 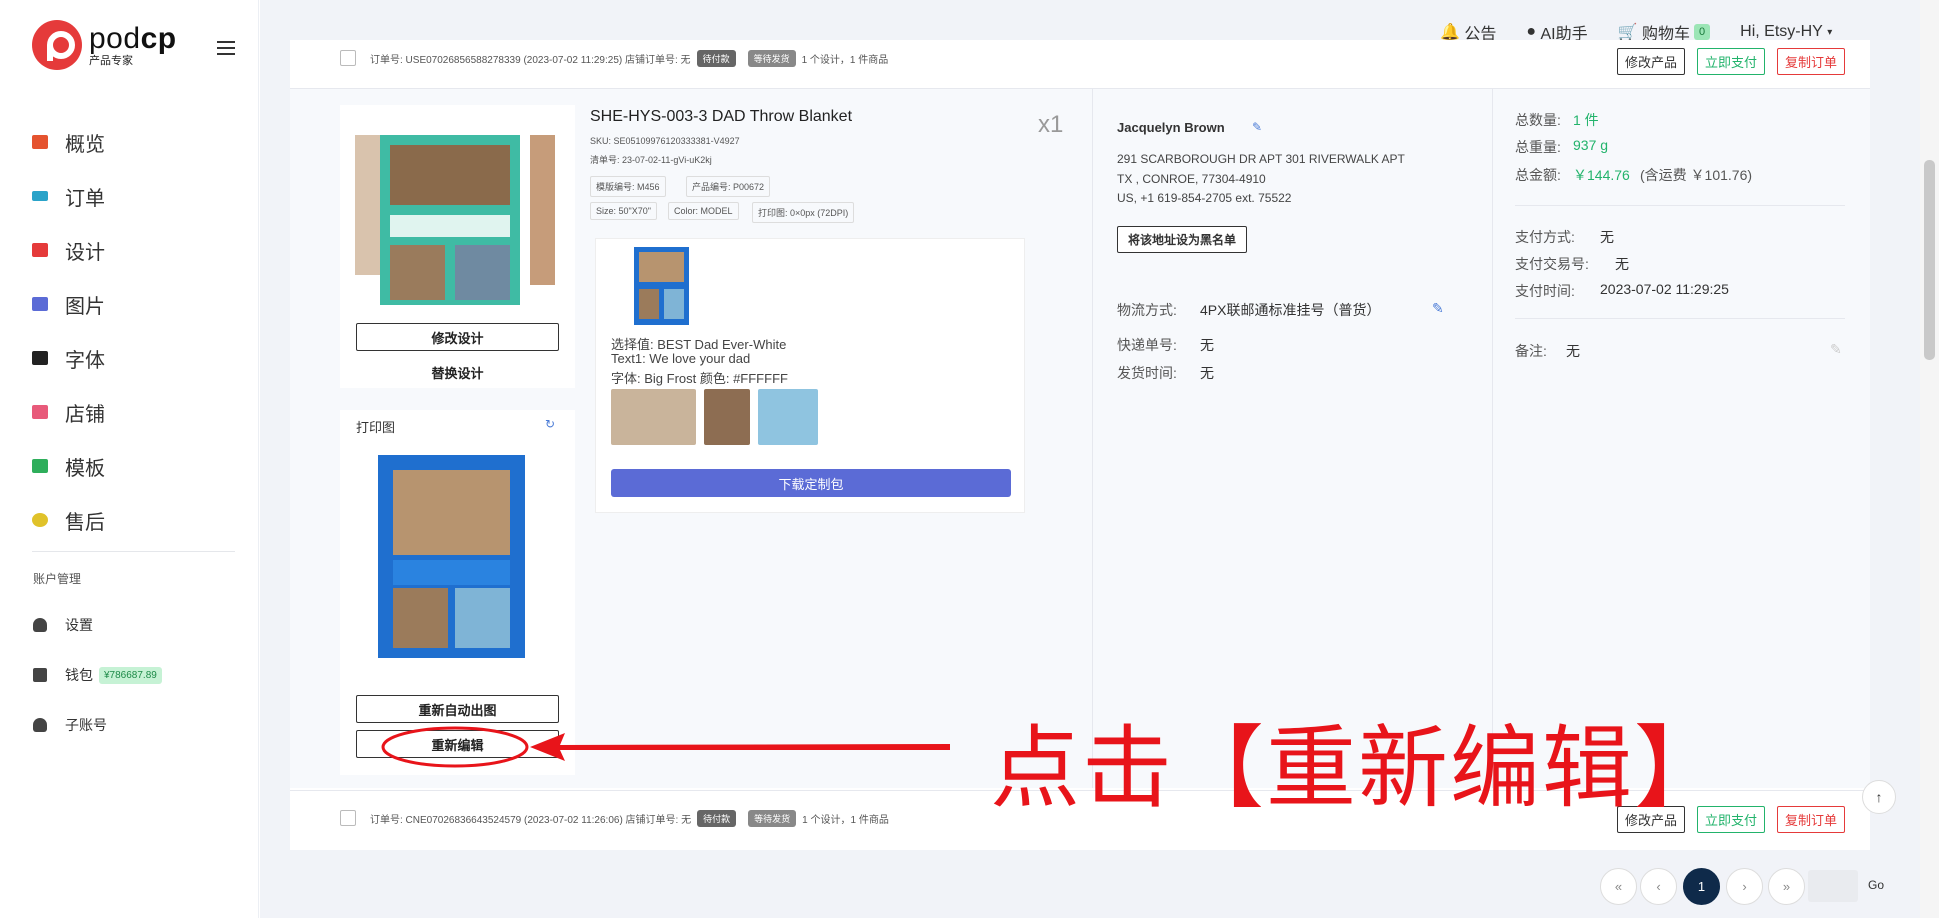 What do you see at coordinates (1696, 175) in the screenshot?
I see `shipping-fee-note: (含运费 ￥101.76)` at bounding box center [1696, 175].